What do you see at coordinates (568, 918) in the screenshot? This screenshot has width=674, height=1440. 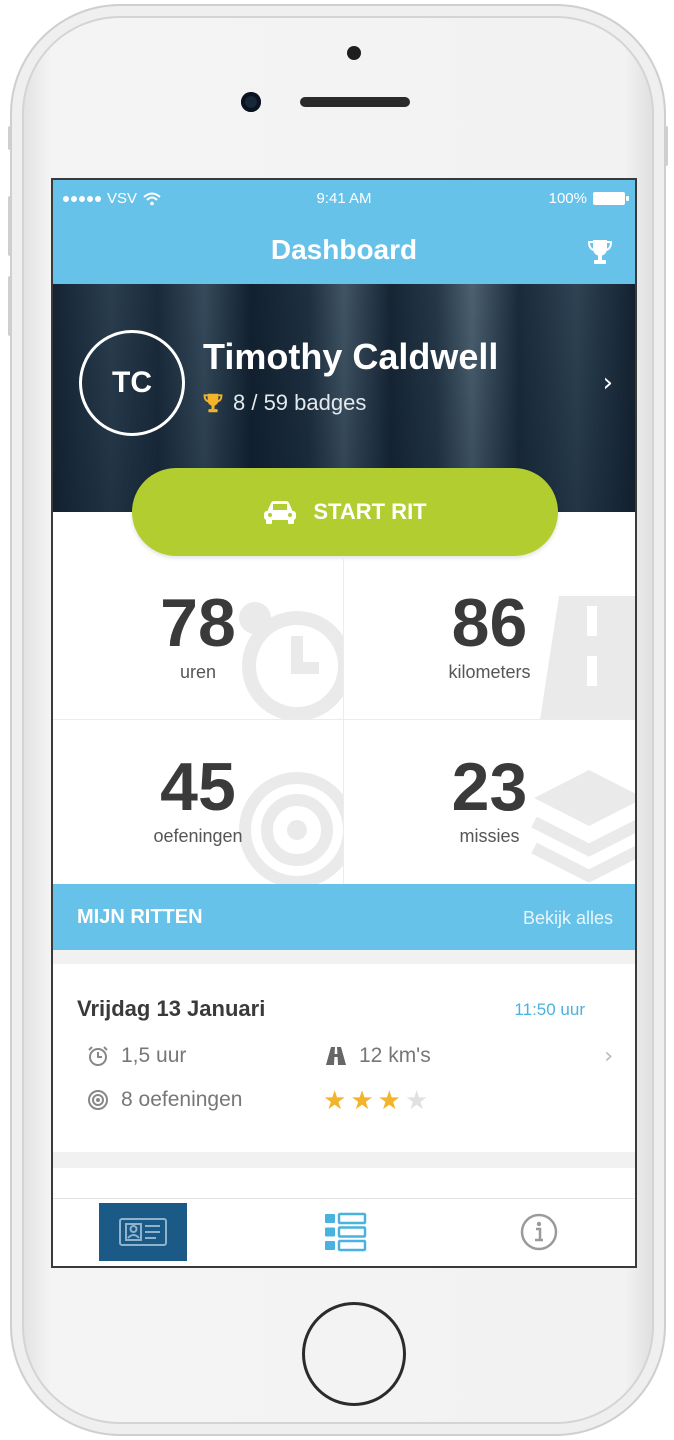 I see `view-all-link: Bekijk alles` at bounding box center [568, 918].